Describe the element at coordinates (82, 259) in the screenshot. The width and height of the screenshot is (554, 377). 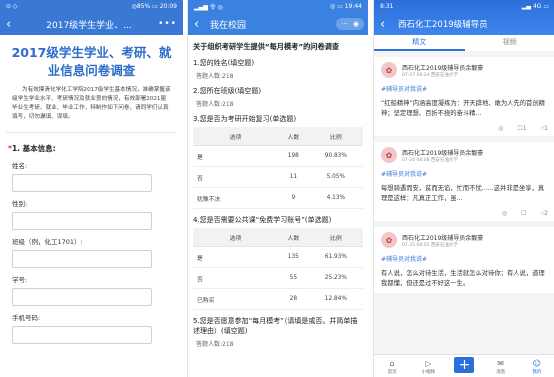
I see `class-input` at that location.